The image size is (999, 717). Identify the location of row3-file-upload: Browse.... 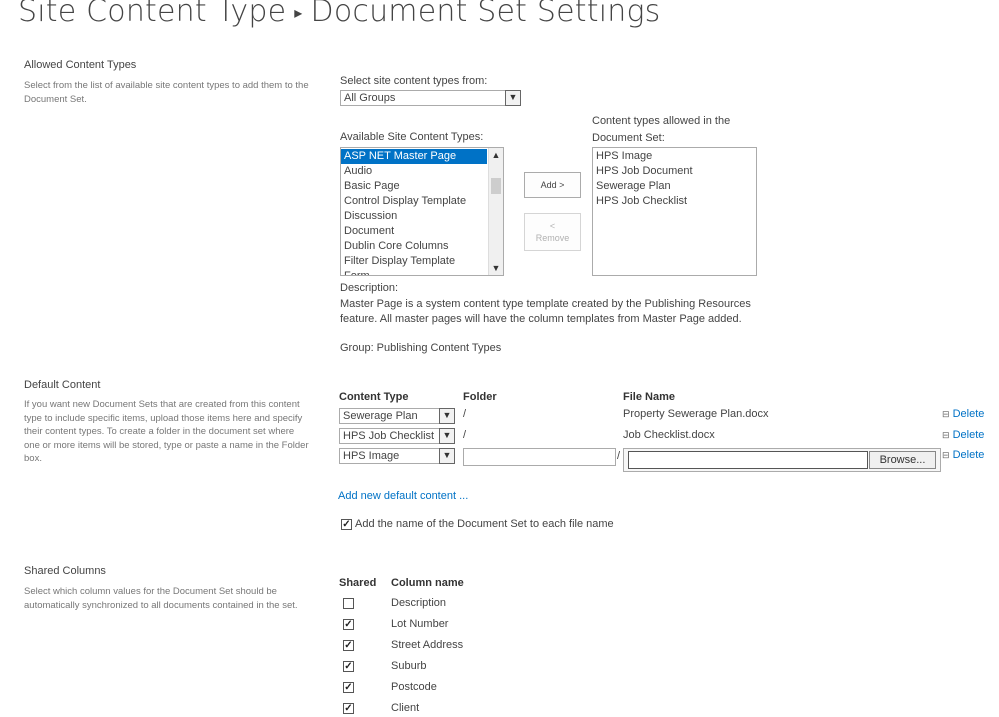
(782, 460).